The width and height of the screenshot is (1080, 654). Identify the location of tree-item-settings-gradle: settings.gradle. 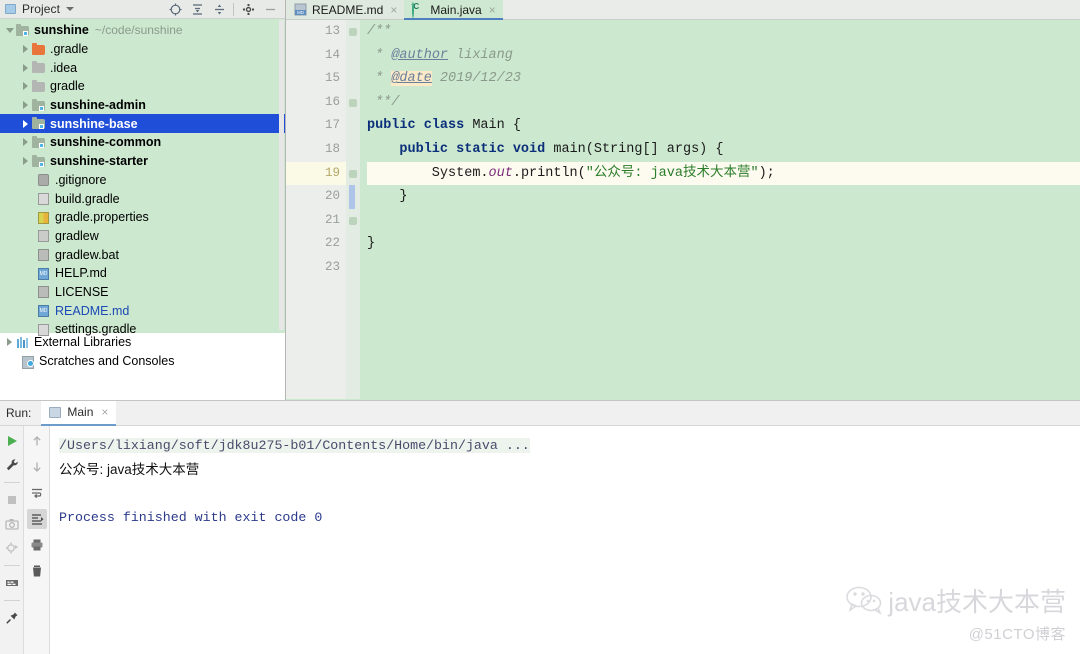
(142, 329).